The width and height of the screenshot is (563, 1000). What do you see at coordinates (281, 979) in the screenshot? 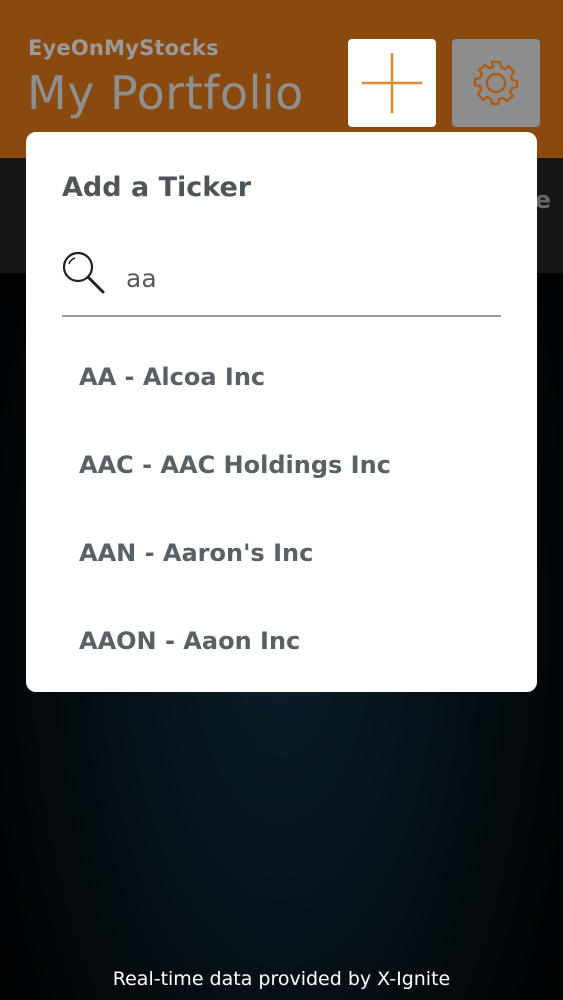
I see `data-attribution: Real-time data provided by X-Ignite` at bounding box center [281, 979].